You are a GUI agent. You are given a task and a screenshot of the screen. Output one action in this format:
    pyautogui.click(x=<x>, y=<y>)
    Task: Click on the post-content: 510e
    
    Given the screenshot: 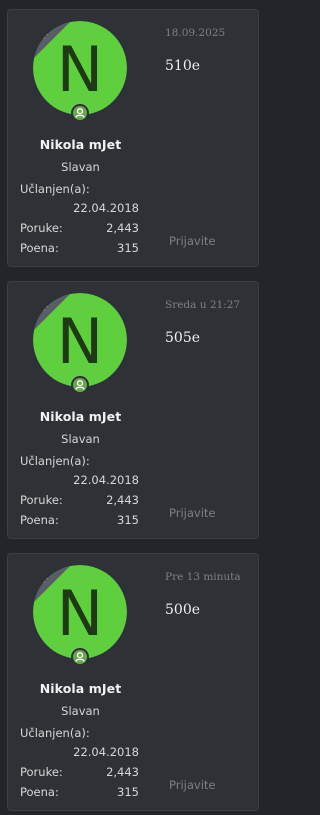 What is the action you would take?
    pyautogui.click(x=183, y=66)
    